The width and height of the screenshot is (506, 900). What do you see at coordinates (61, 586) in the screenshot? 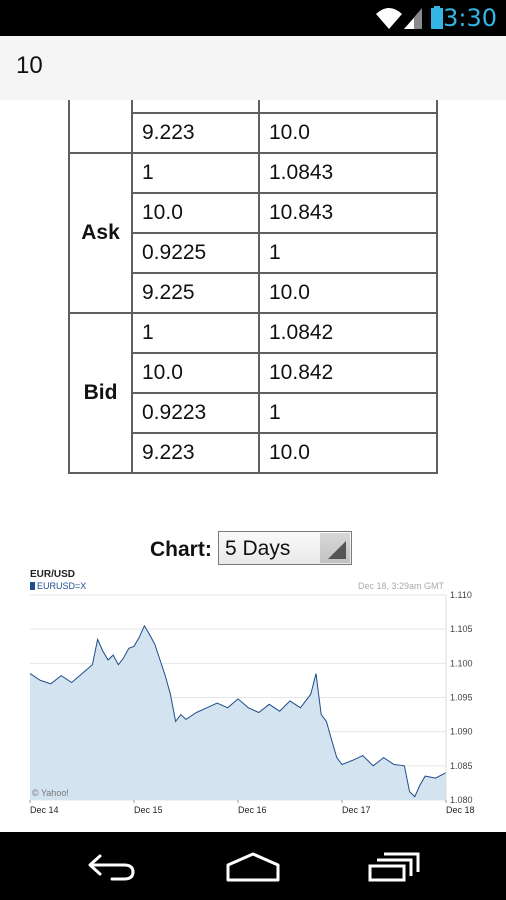
I see `chart-legend: EURUSD=X` at bounding box center [61, 586].